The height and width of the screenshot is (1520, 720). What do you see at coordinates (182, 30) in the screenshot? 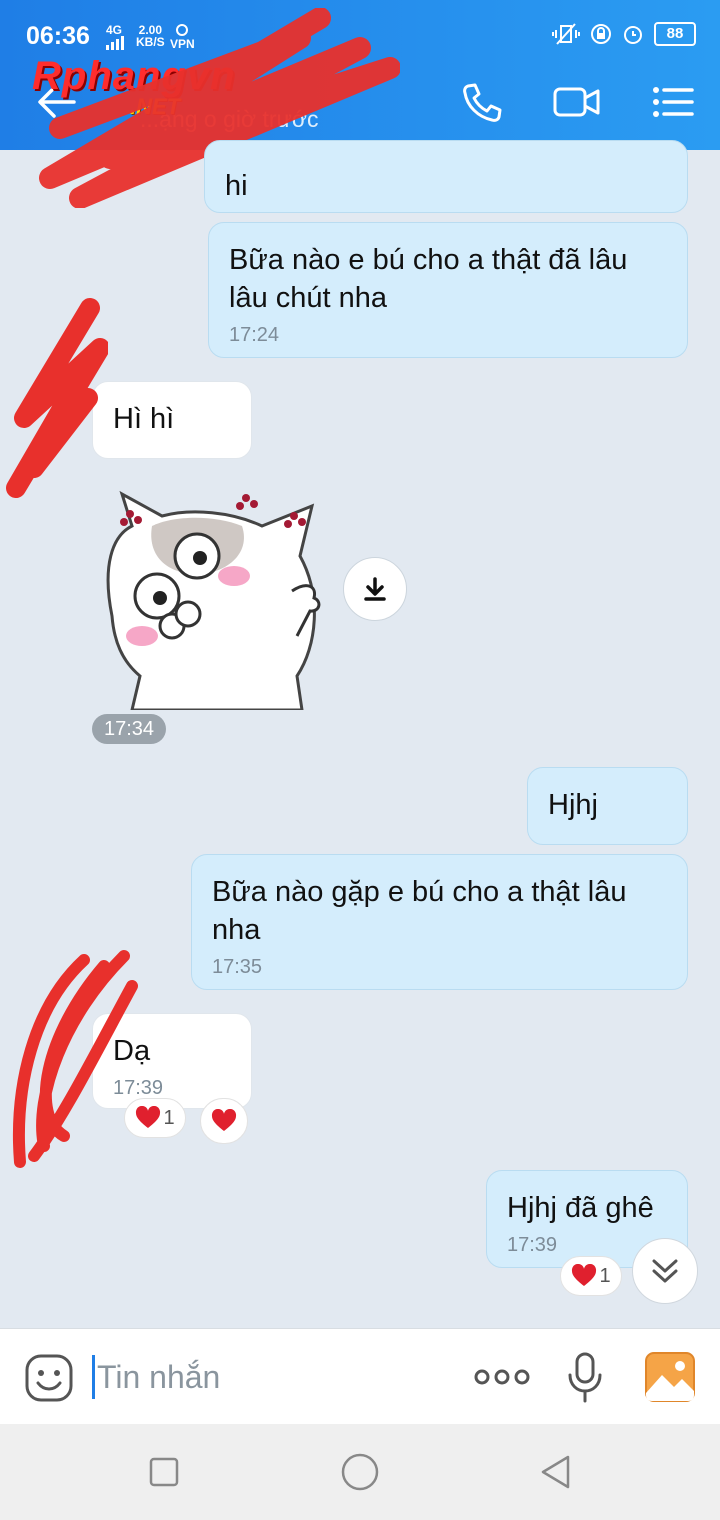
I see `vpn-key-icon` at bounding box center [182, 30].